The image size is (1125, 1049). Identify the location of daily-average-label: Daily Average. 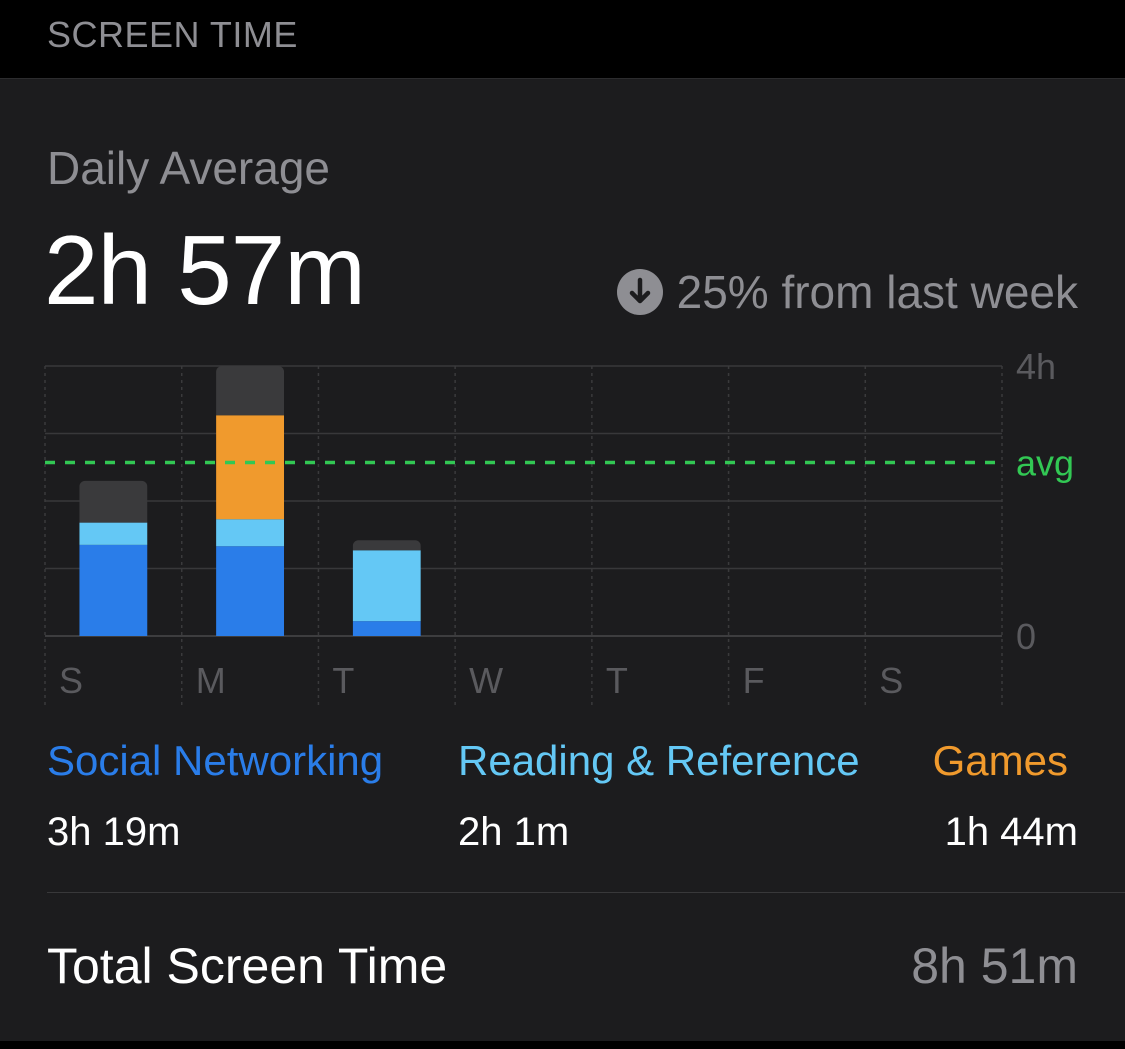
(188, 168).